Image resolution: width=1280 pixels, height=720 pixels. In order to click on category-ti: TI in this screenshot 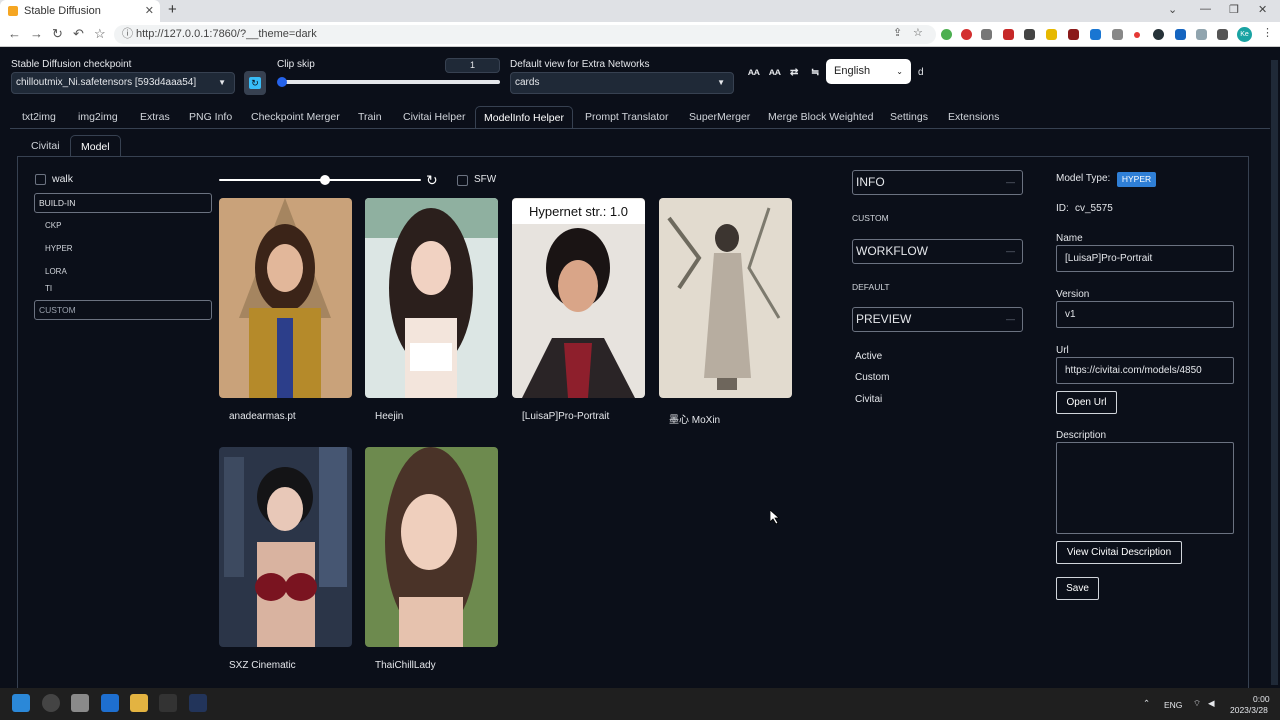, I will do `click(48, 288)`.